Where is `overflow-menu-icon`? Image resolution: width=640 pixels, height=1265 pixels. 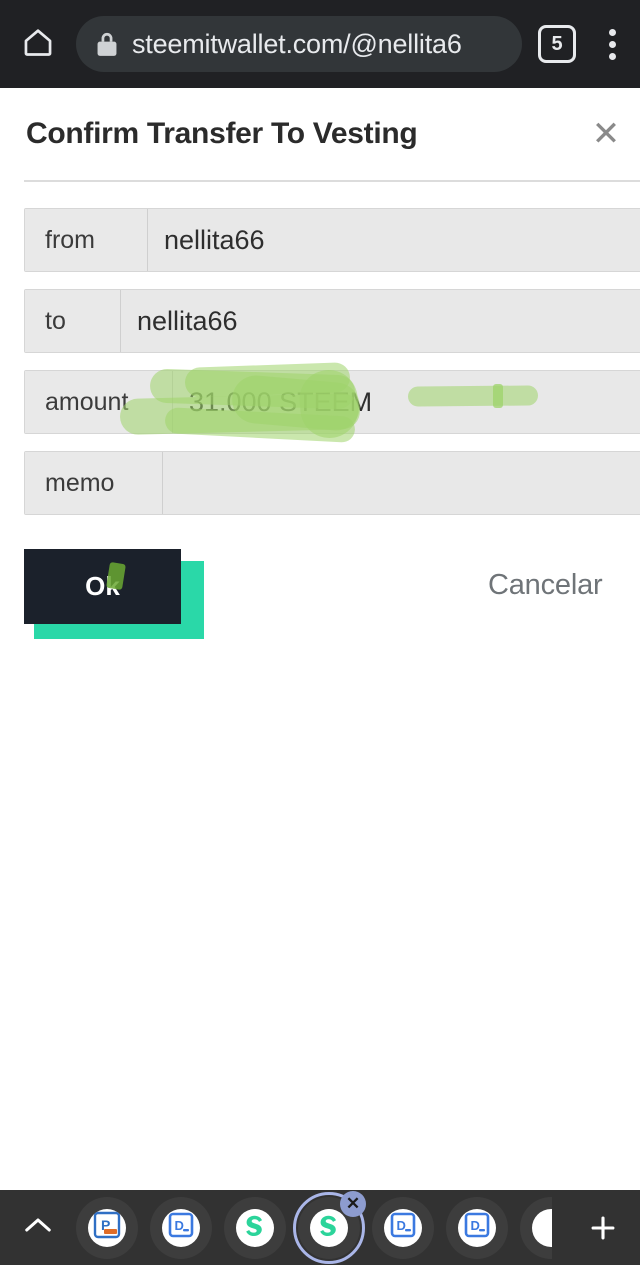
overflow-menu-icon is located at coordinates (612, 32).